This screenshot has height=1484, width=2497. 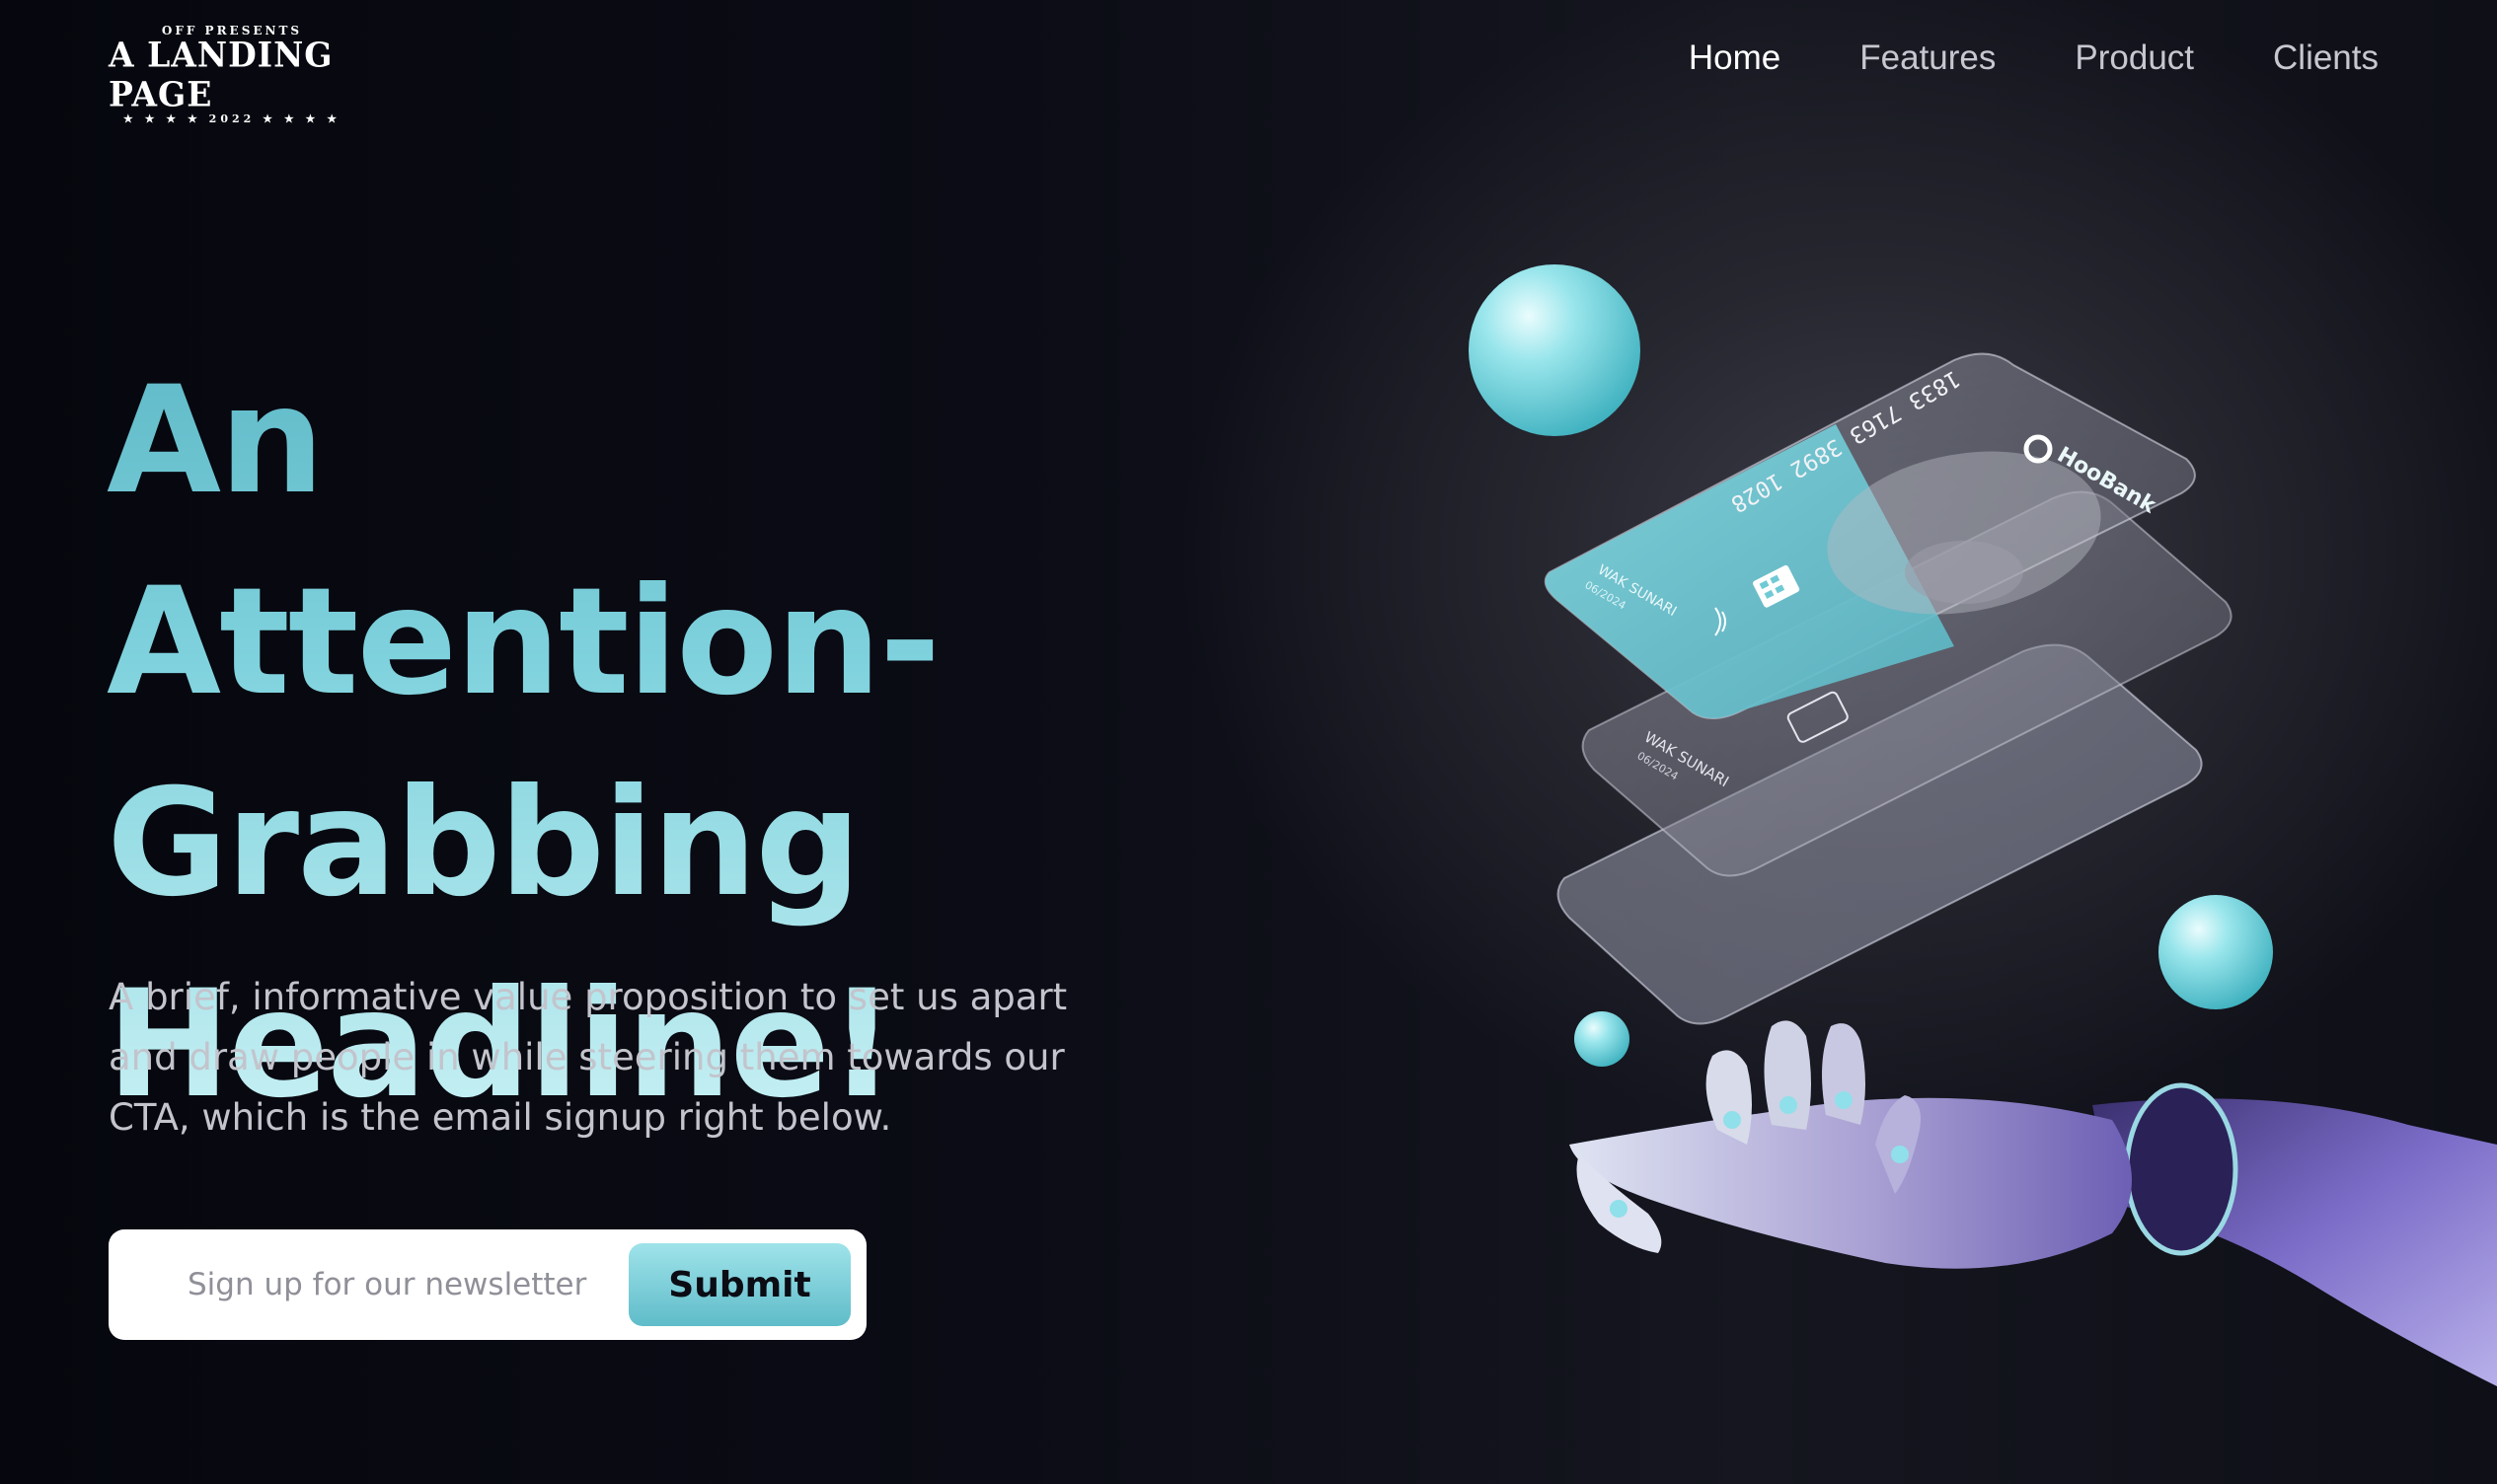 What do you see at coordinates (231, 118) in the screenshot?
I see `logo-year-stars: ★ ★ ★ ★ 2022 ★ ★ ★ ★` at bounding box center [231, 118].